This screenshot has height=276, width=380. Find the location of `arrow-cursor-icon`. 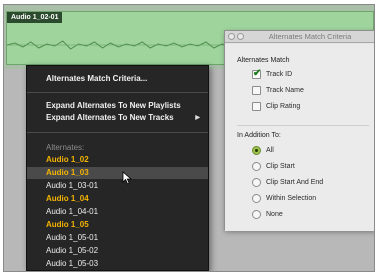

arrow-cursor-icon is located at coordinates (127, 178).